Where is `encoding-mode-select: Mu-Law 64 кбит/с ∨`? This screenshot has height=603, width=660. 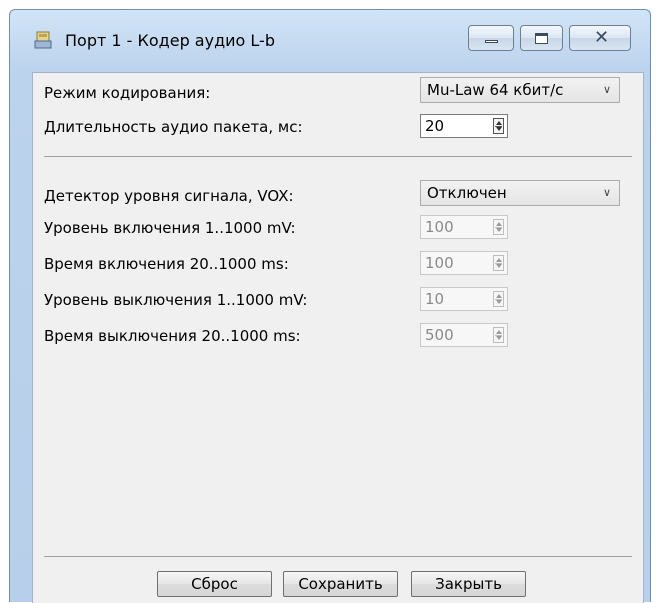 encoding-mode-select: Mu-Law 64 кбит/с ∨ is located at coordinates (520, 90).